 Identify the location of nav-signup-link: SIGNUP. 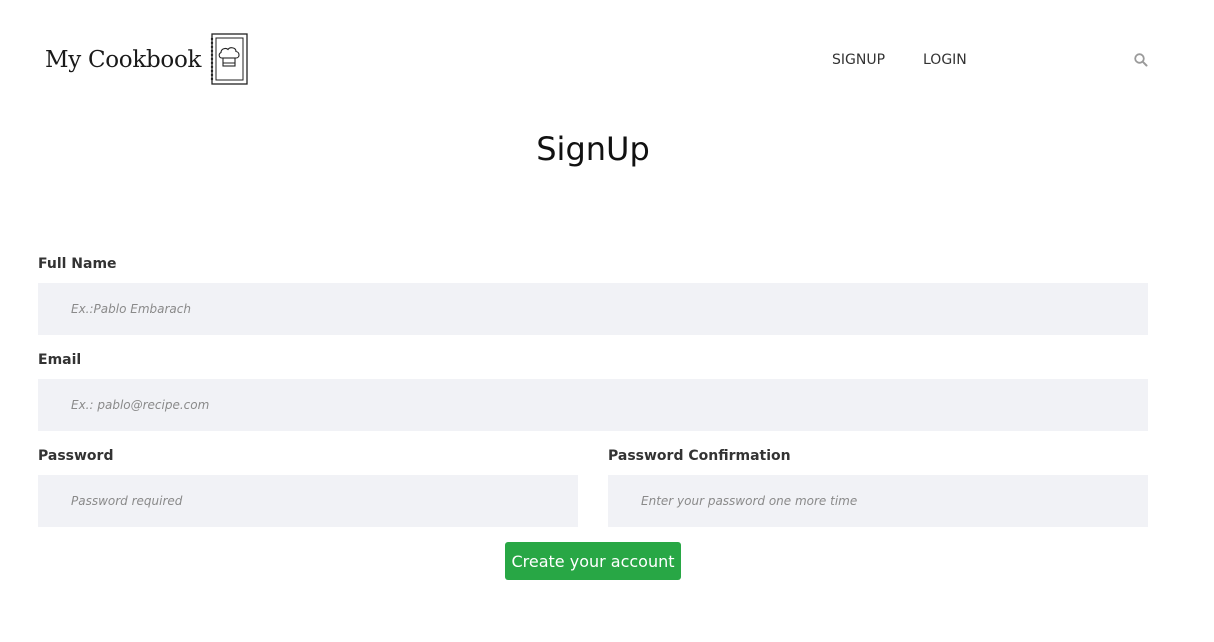
(858, 60).